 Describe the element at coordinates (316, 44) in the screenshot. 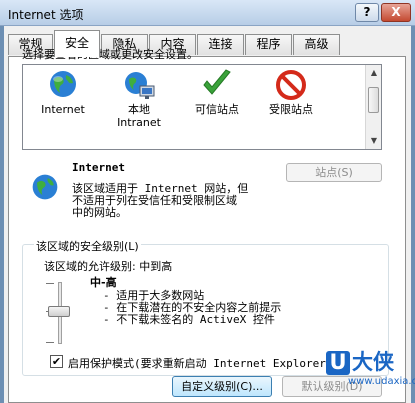

I see `tab-advanced: 高级` at that location.